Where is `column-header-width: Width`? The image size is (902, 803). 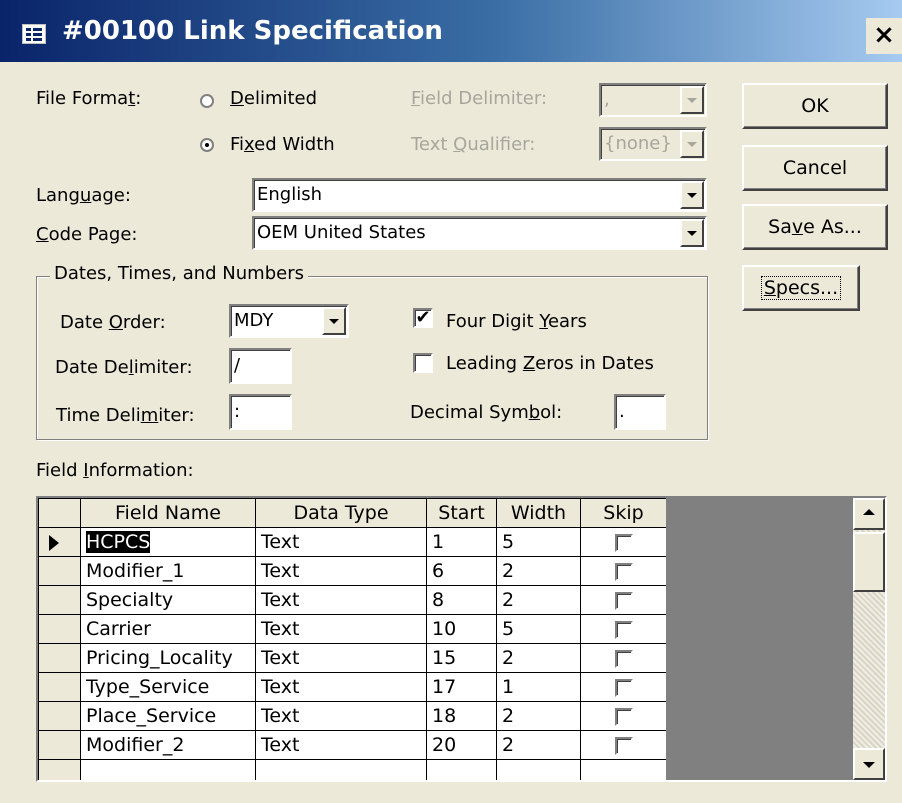 column-header-width: Width is located at coordinates (538, 513).